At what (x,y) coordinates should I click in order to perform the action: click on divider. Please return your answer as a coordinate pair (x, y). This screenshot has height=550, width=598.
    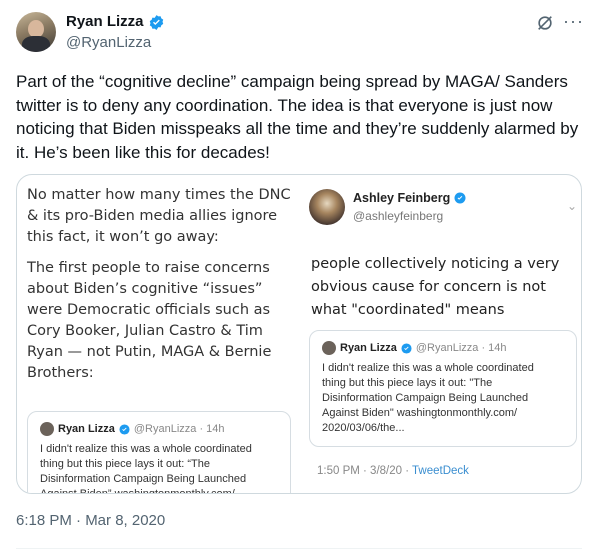
    Looking at the image, I should click on (299, 548).